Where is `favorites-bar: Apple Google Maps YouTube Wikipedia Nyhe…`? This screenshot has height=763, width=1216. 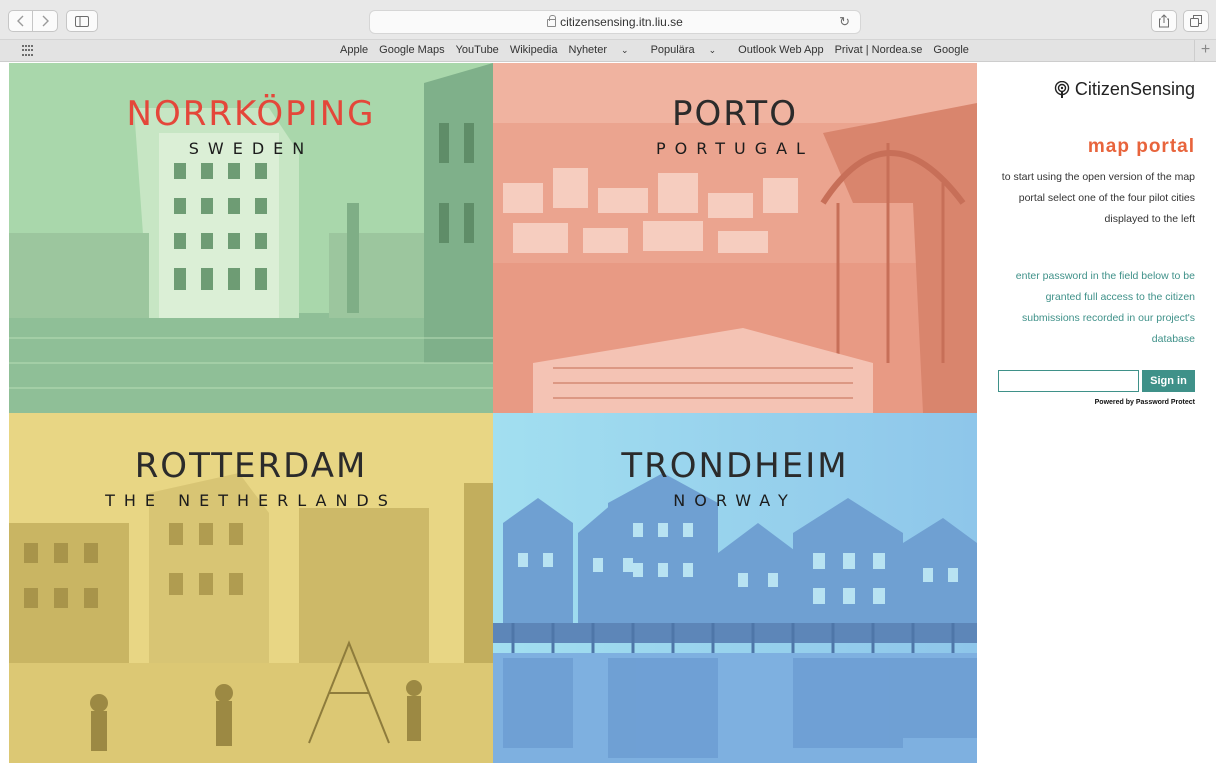 favorites-bar: Apple Google Maps YouTube Wikipedia Nyhe… is located at coordinates (608, 51).